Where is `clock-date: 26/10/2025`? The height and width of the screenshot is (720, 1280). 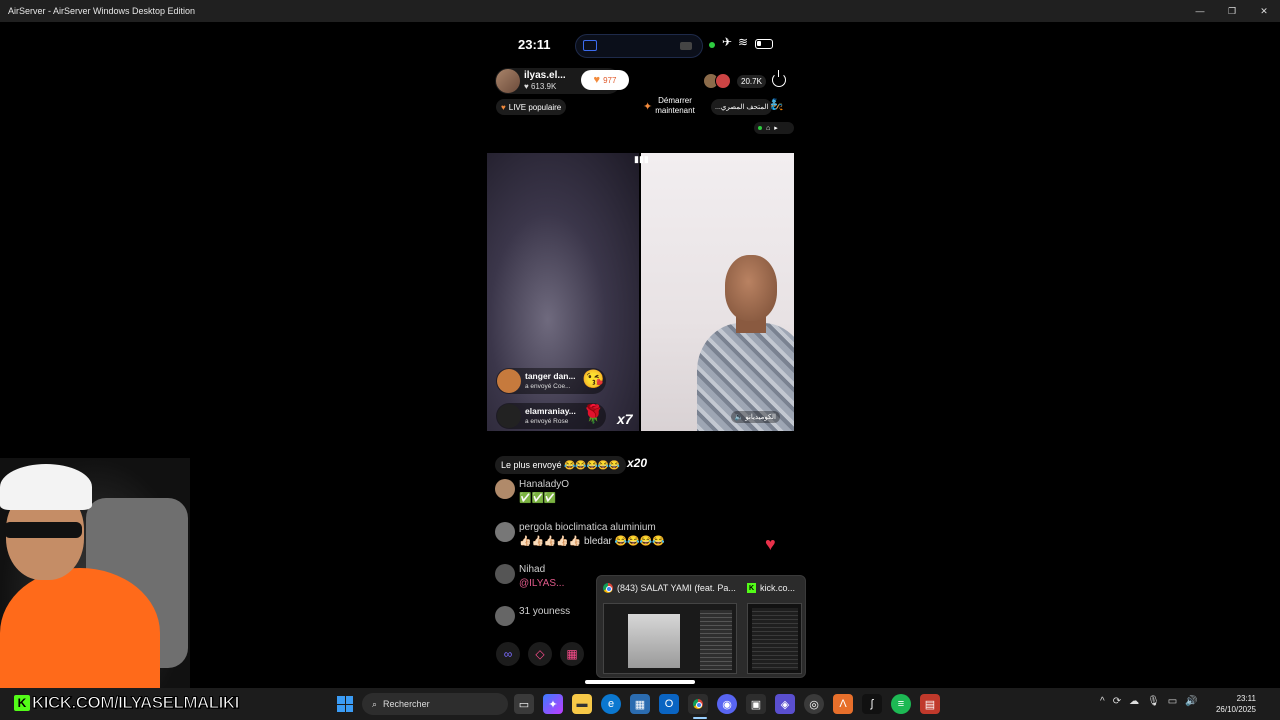 clock-date: 26/10/2025 is located at coordinates (1235, 709).